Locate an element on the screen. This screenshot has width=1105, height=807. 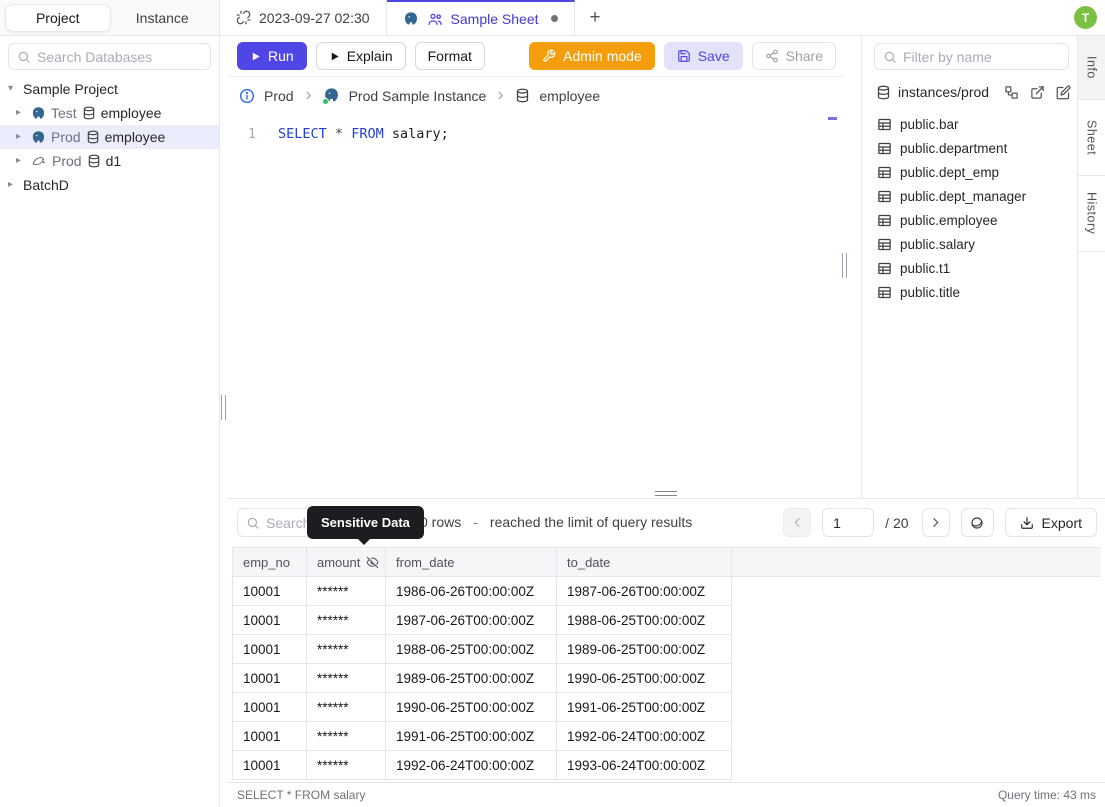
tree-project-sample: ▾ Sample Project is located at coordinates (109, 89).